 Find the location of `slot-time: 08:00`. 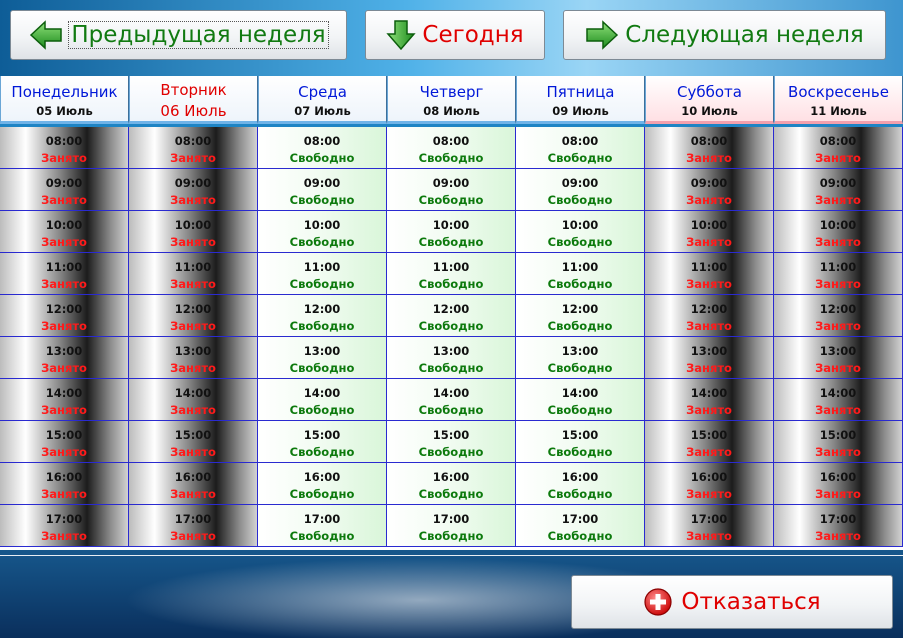

slot-time: 08:00 is located at coordinates (451, 141).